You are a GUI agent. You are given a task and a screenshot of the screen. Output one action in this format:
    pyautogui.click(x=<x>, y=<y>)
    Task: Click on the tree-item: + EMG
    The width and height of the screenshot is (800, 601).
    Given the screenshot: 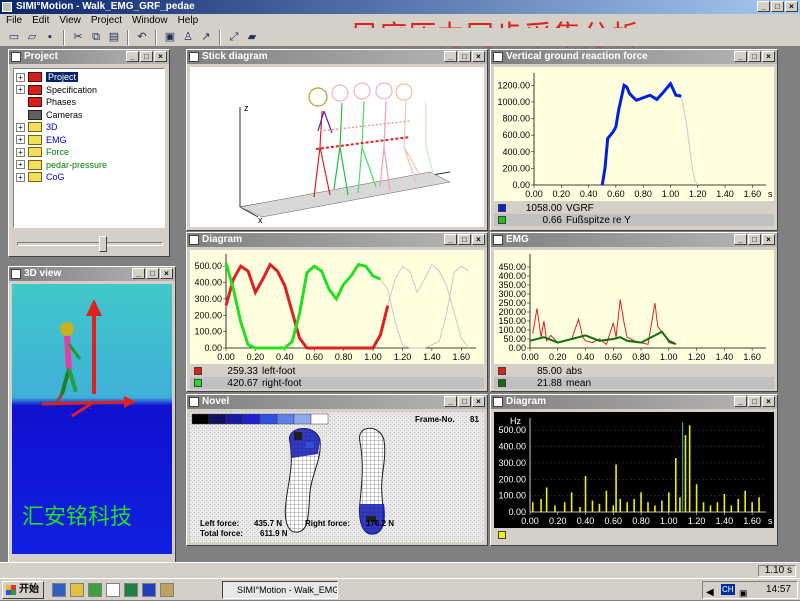 What is the action you would take?
    pyautogui.click(x=89, y=140)
    